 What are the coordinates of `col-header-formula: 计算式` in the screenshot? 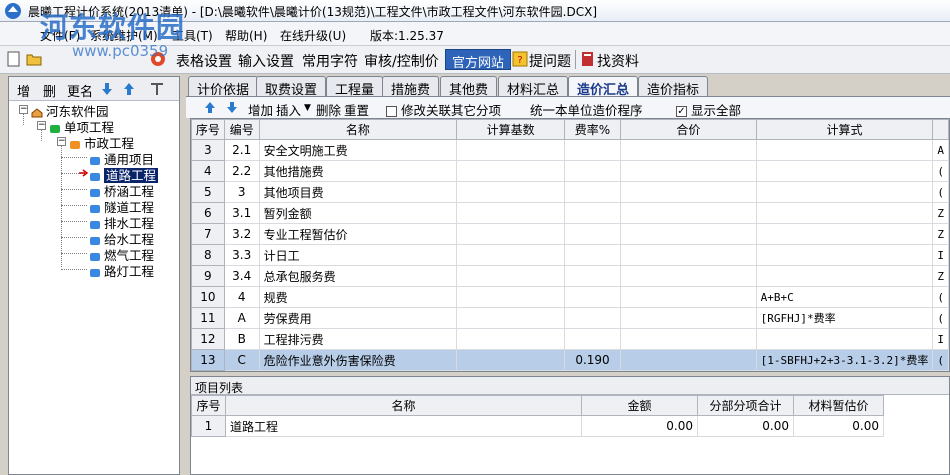 It's located at (844, 129).